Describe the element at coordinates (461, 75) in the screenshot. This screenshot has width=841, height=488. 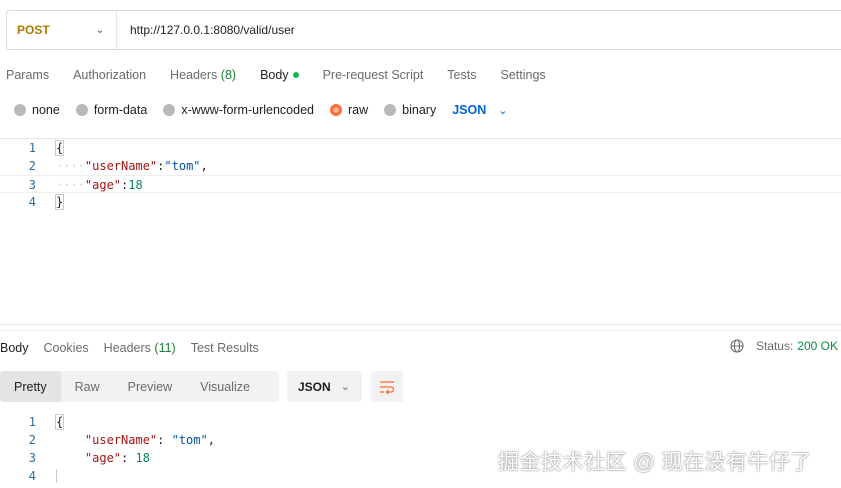
I see `tab-tests: Tests` at that location.